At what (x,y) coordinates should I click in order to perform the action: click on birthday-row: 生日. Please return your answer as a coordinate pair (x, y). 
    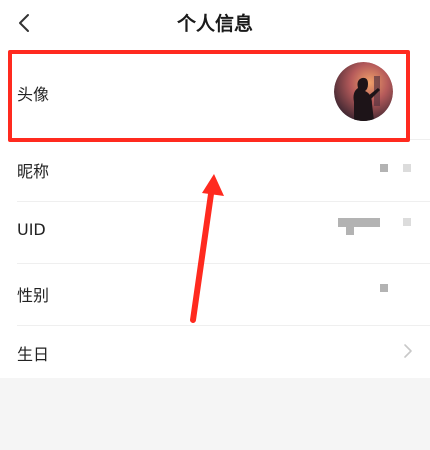
    Looking at the image, I should click on (215, 352).